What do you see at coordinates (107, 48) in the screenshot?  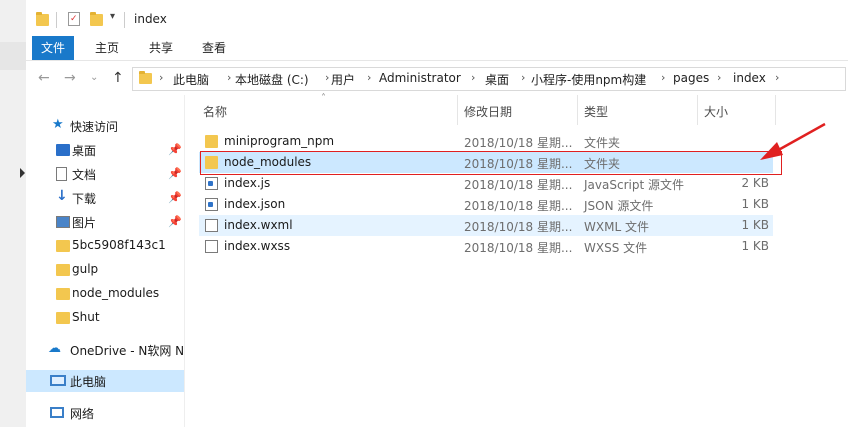 I see `tab-home: 主页` at bounding box center [107, 48].